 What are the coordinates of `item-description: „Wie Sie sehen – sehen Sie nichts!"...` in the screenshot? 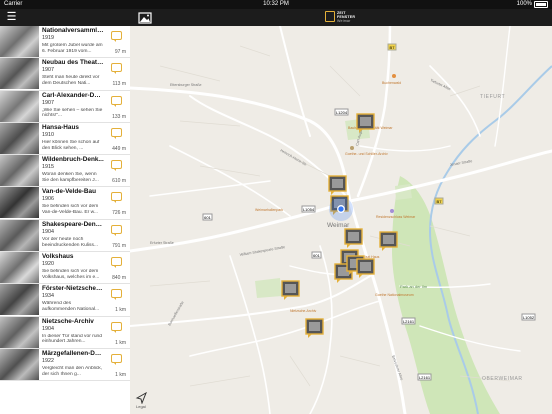 It's located at (72, 113).